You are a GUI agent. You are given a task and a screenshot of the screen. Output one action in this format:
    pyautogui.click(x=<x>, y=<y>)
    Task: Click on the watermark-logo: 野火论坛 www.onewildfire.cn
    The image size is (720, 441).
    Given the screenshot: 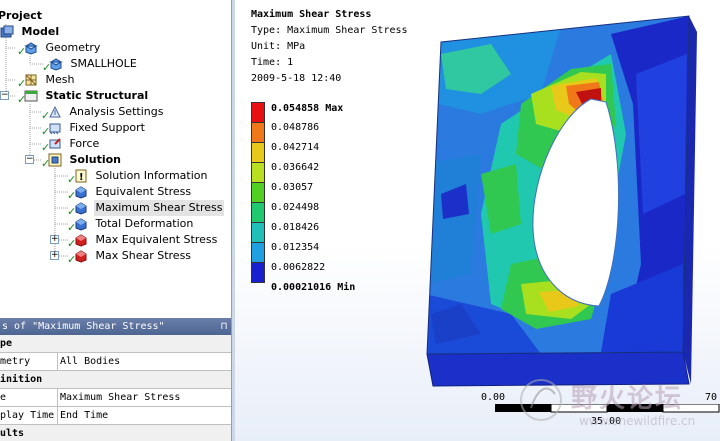 What is the action you would take?
    pyautogui.click(x=611, y=404)
    